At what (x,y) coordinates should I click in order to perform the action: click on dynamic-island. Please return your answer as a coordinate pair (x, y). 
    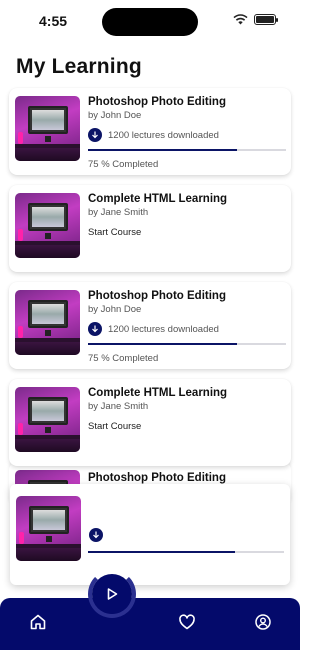
    Looking at the image, I should click on (150, 22).